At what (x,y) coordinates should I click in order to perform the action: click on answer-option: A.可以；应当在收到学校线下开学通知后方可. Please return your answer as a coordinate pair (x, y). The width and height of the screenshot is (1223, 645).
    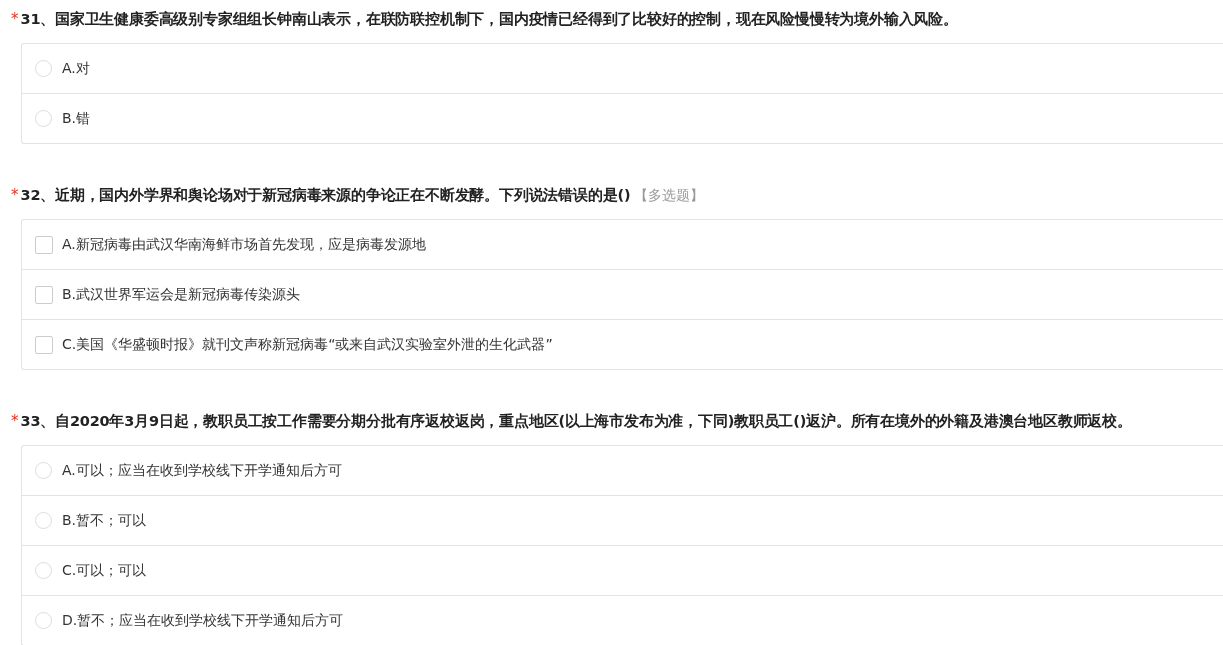
    Looking at the image, I should click on (622, 470).